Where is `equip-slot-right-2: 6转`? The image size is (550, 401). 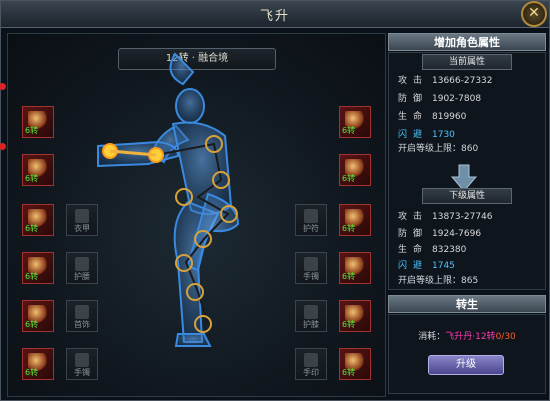 equip-slot-right-2: 6转 is located at coordinates (355, 170).